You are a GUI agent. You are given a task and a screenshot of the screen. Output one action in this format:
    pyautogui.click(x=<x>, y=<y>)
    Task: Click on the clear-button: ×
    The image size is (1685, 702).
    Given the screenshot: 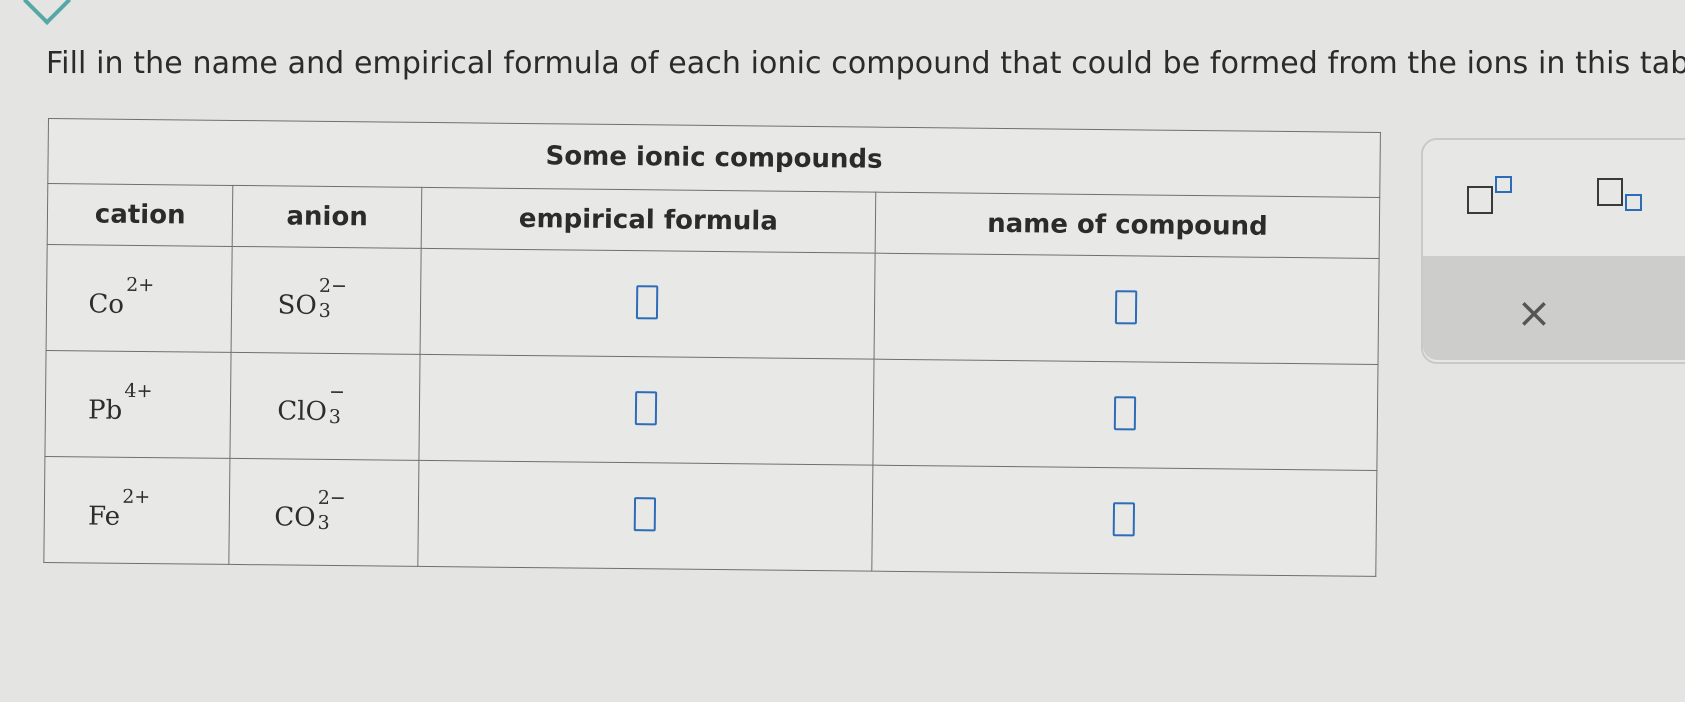 What is the action you would take?
    pyautogui.click(x=1534, y=313)
    